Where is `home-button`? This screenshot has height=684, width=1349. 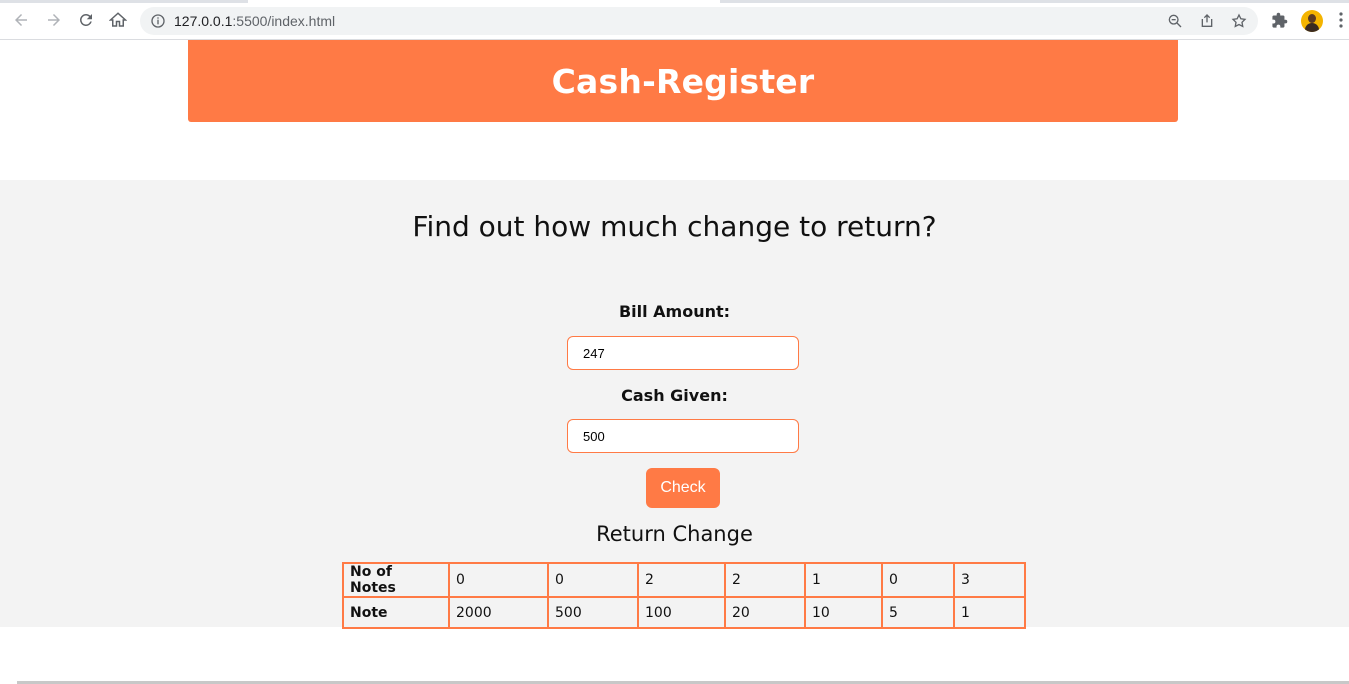 home-button is located at coordinates (118, 20).